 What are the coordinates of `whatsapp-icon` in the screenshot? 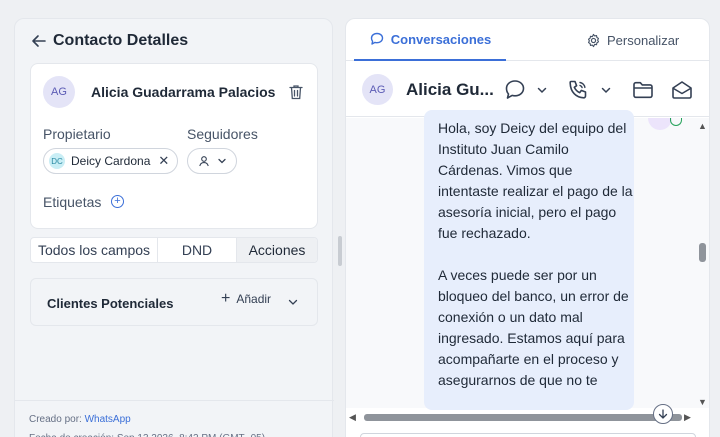 It's located at (676, 122).